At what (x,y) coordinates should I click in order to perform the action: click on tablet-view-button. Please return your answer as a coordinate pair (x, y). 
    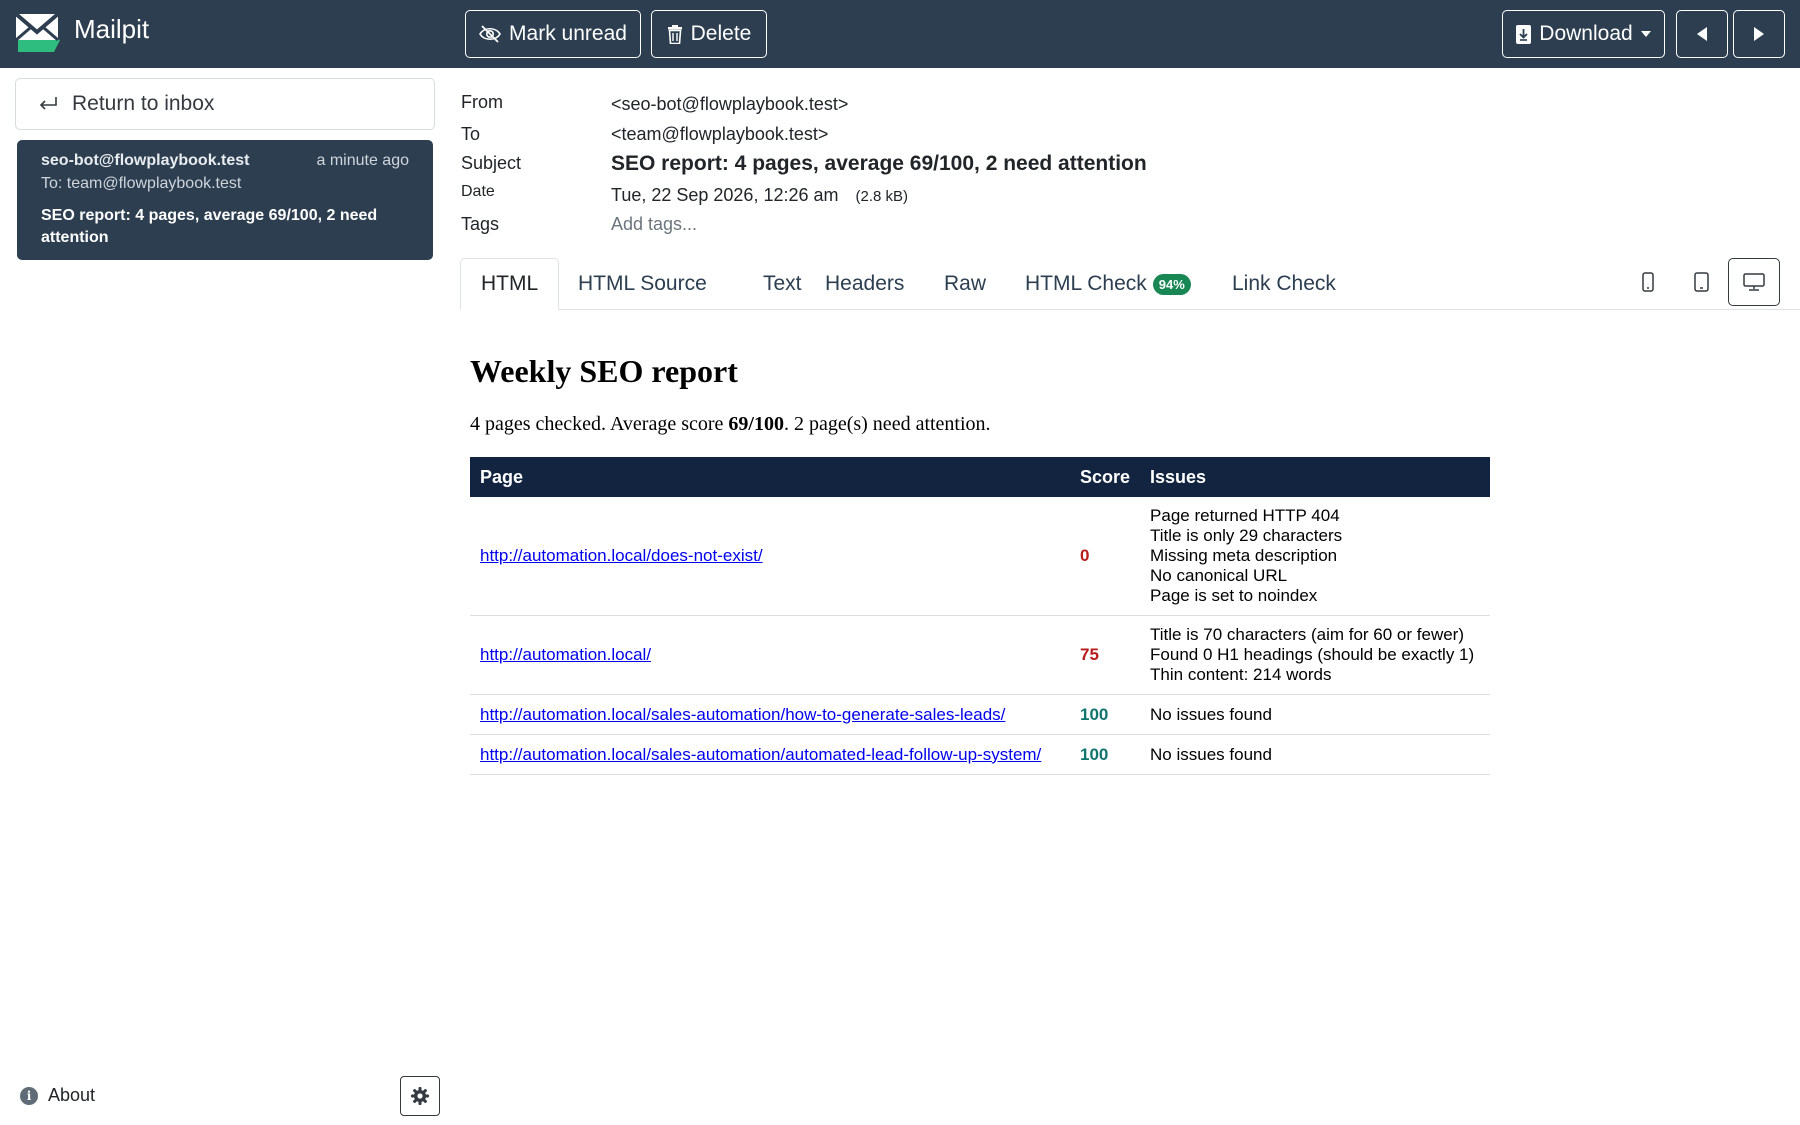
    Looking at the image, I should click on (1701, 282).